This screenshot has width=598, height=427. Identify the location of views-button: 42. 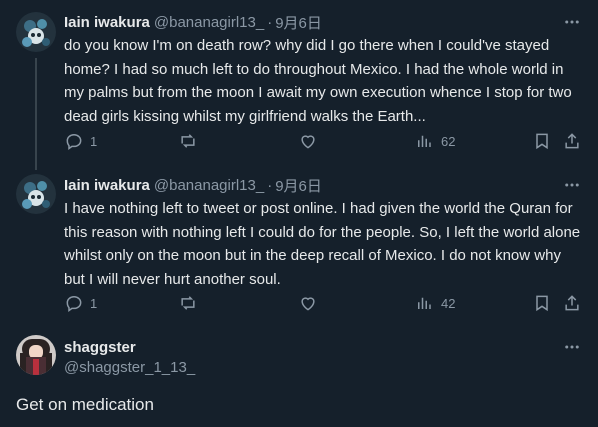
(435, 303).